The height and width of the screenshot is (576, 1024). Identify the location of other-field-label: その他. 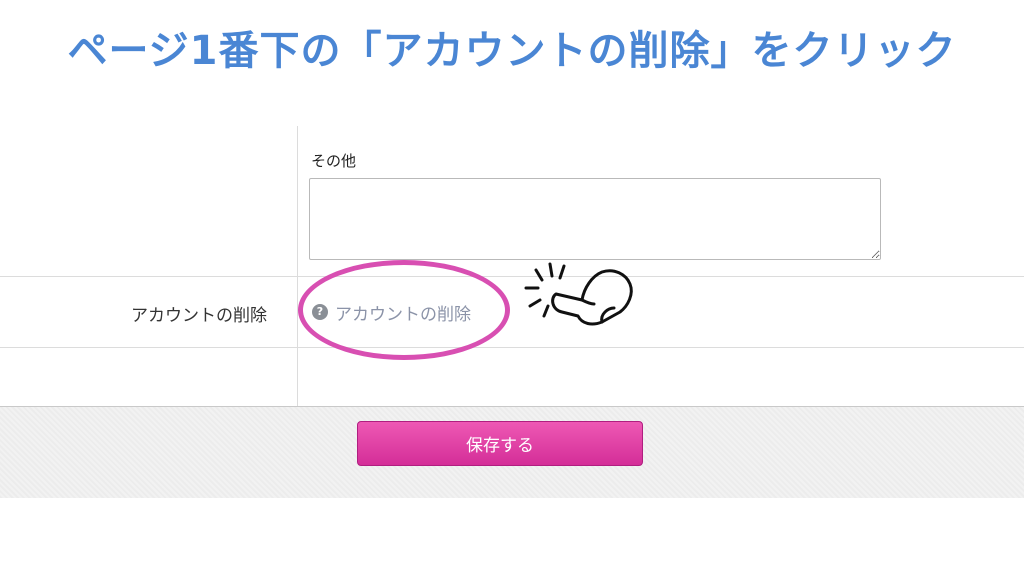
(334, 161).